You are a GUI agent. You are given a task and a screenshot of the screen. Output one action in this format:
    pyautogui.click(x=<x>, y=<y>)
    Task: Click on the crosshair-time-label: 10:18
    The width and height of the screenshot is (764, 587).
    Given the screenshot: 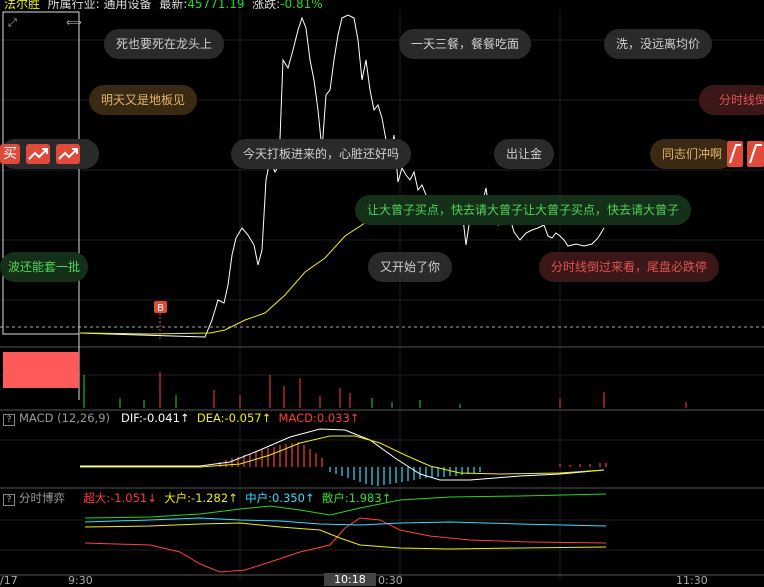 What is the action you would take?
    pyautogui.click(x=350, y=579)
    